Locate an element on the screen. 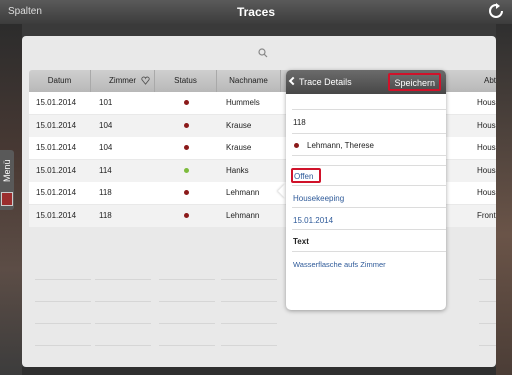 This screenshot has width=512, height=375. guest-name: Lehmann, Therese is located at coordinates (341, 145).